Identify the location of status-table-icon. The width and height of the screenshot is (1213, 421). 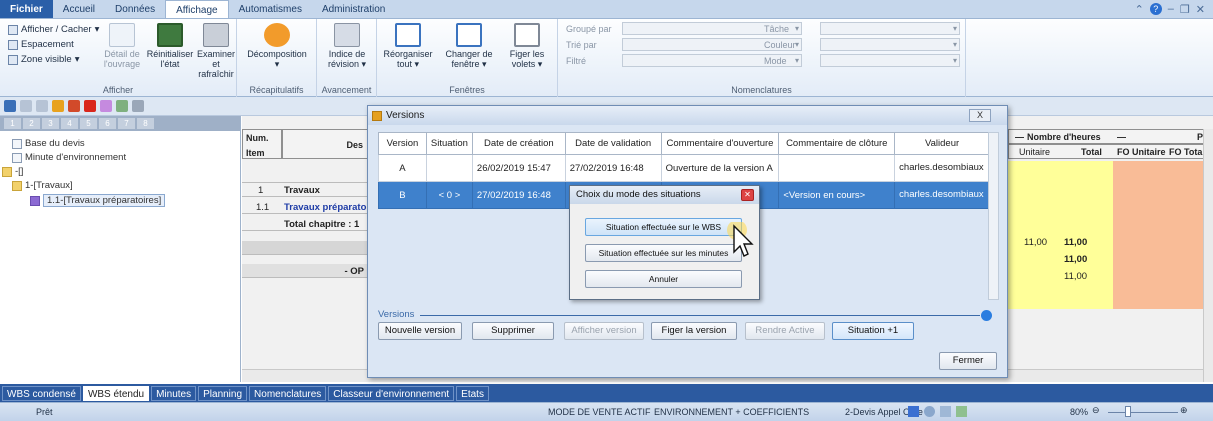
(961, 411).